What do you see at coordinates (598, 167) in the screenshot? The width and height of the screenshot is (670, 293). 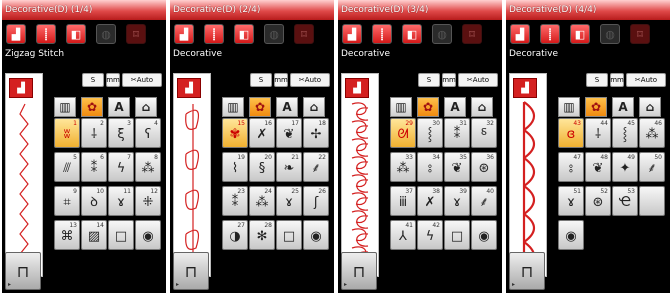 I see `stitch-pattern-button: 48 ❦` at bounding box center [598, 167].